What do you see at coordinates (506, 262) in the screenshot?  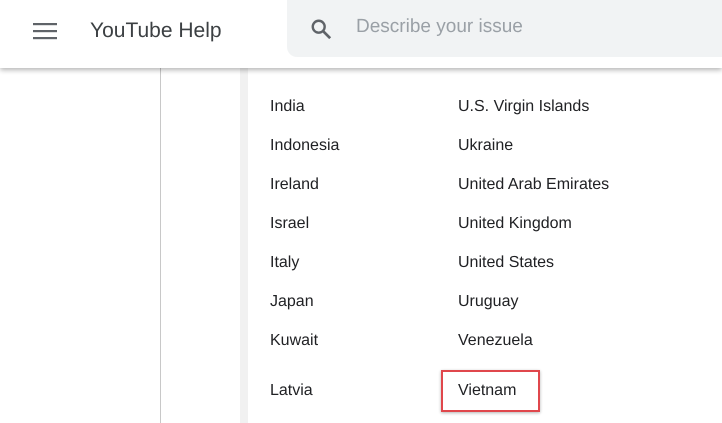 I see `country-name: United States` at bounding box center [506, 262].